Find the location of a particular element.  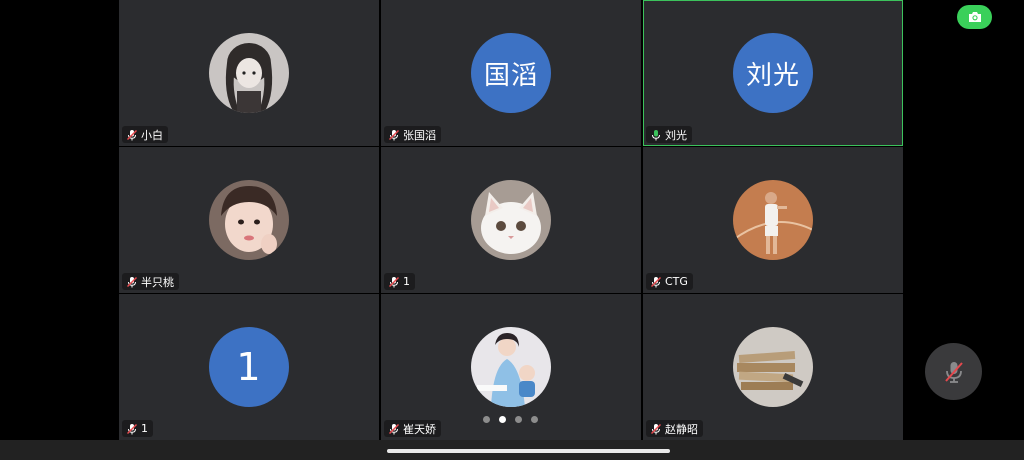

participant-tile: 1 1 is located at coordinates (249, 367).